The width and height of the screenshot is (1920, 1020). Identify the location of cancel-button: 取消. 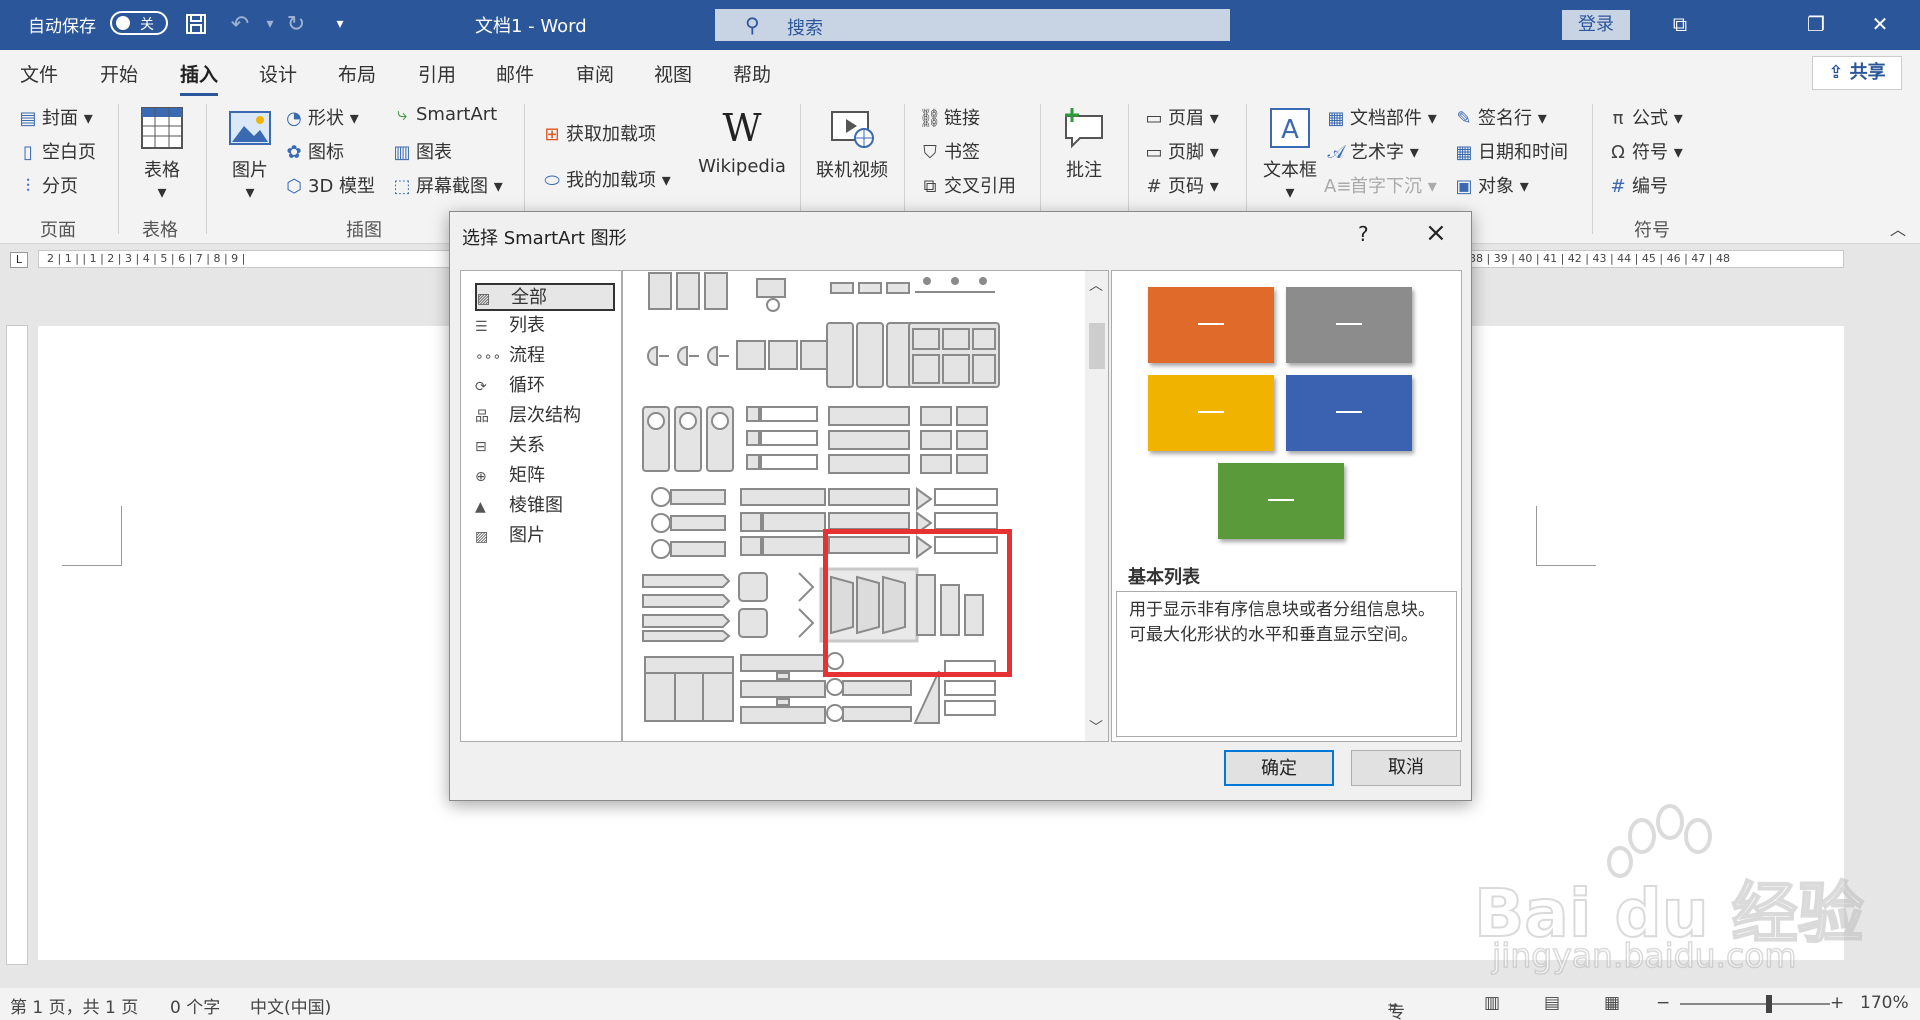
(1406, 768).